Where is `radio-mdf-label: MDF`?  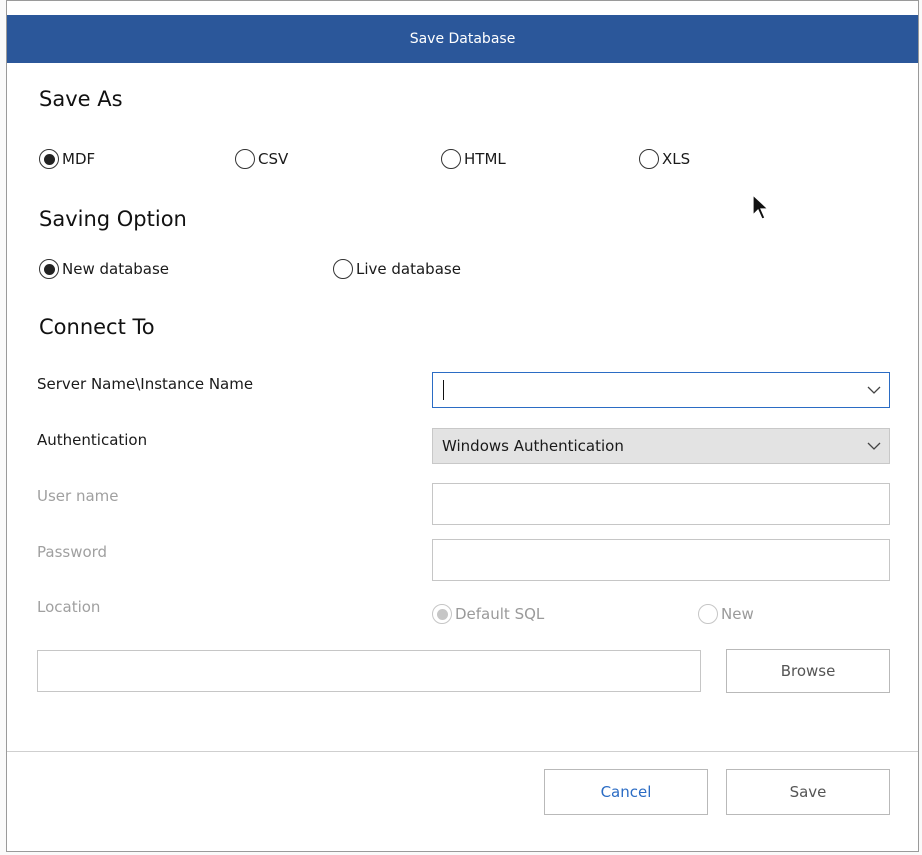 radio-mdf-label: MDF is located at coordinates (79, 159).